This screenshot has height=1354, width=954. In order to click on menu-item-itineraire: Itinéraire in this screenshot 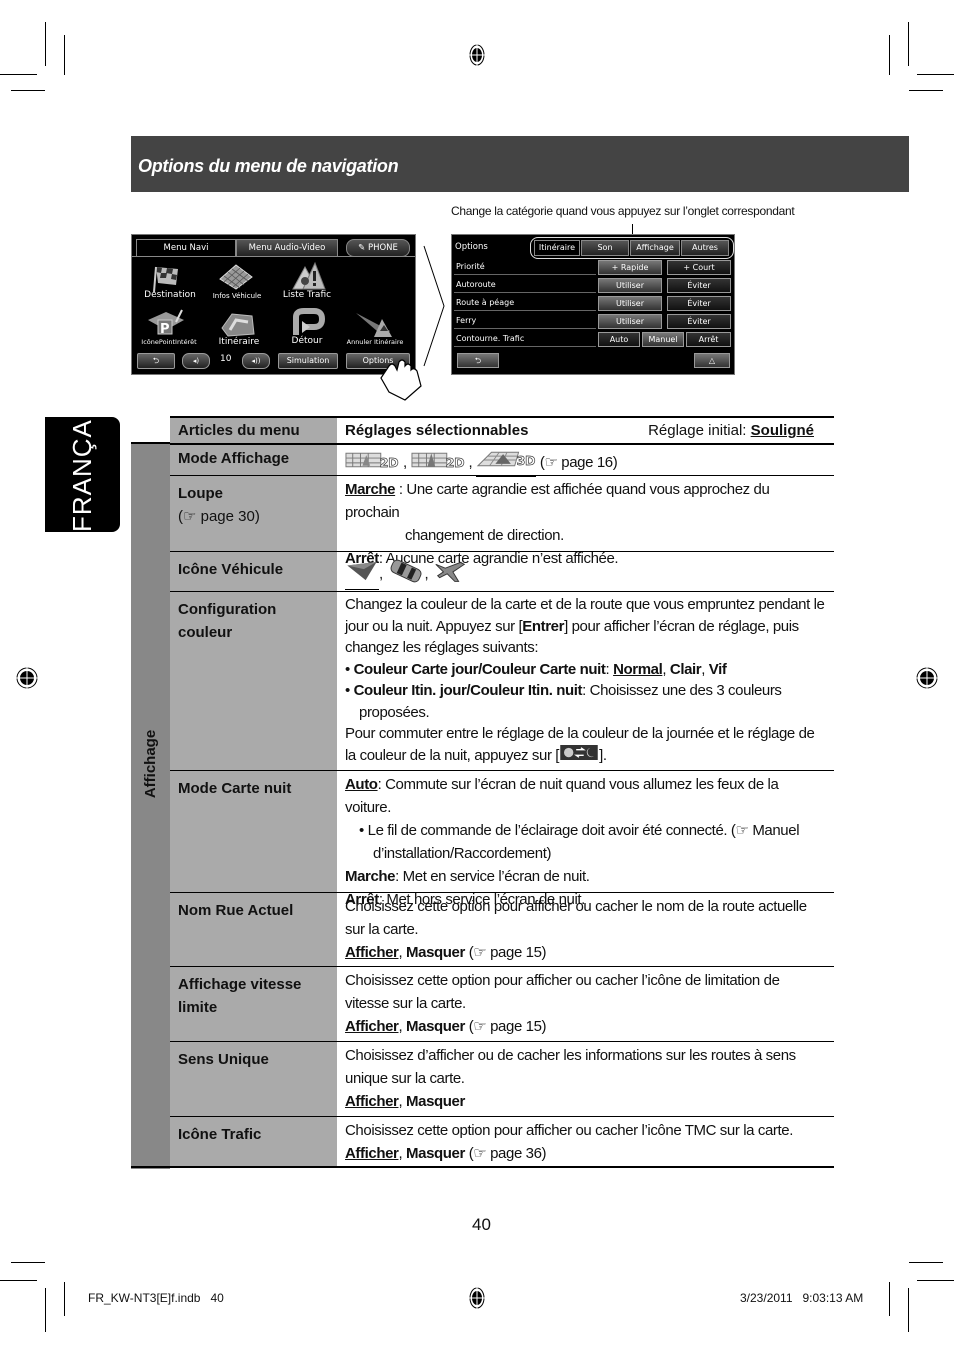, I will do `click(239, 342)`.